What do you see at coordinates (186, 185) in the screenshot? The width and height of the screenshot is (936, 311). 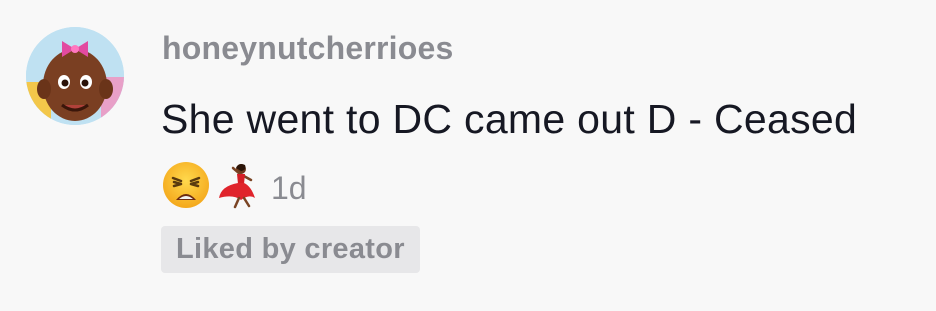 I see `weary-face-emoji` at bounding box center [186, 185].